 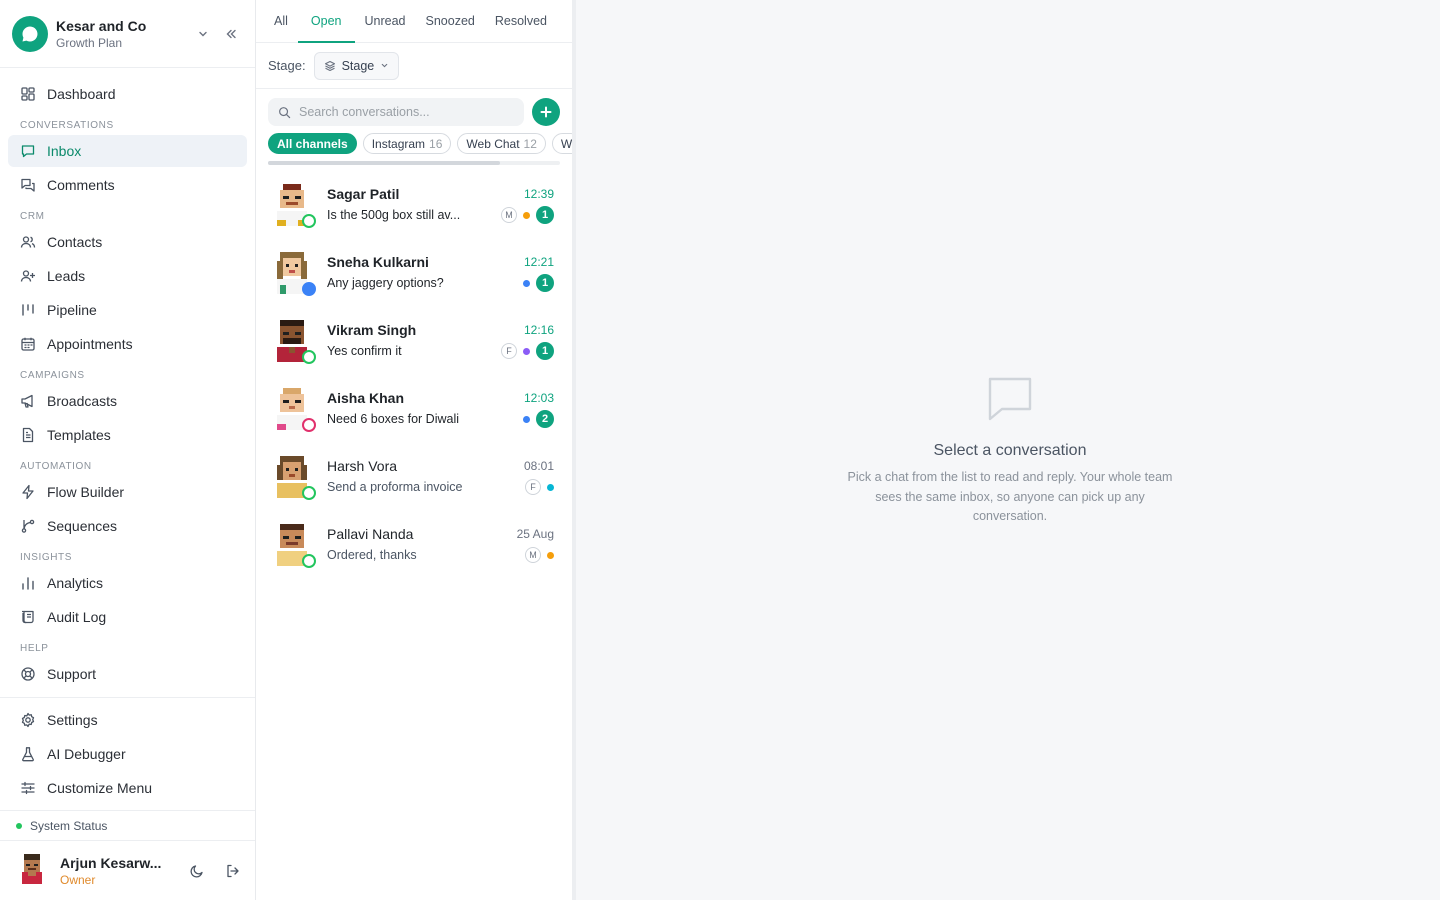 What do you see at coordinates (538, 262) in the screenshot?
I see `timestamp: 12:21` at bounding box center [538, 262].